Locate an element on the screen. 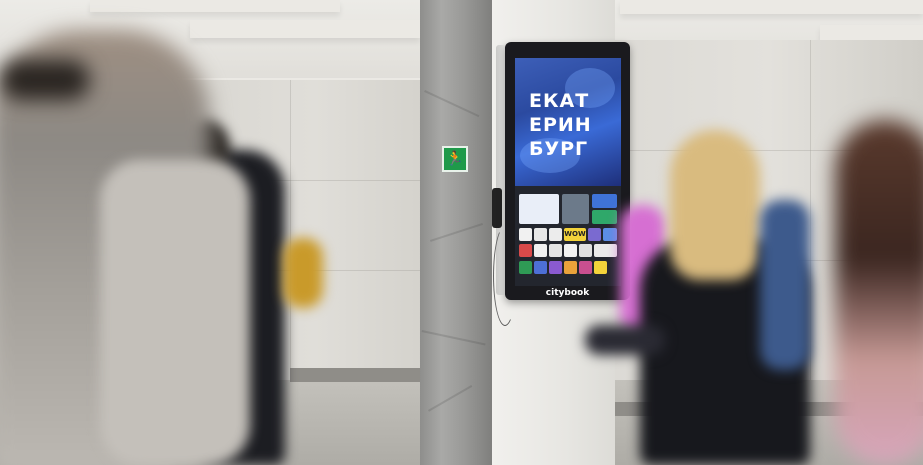  blurred-coat is located at coordinates (175, 312).